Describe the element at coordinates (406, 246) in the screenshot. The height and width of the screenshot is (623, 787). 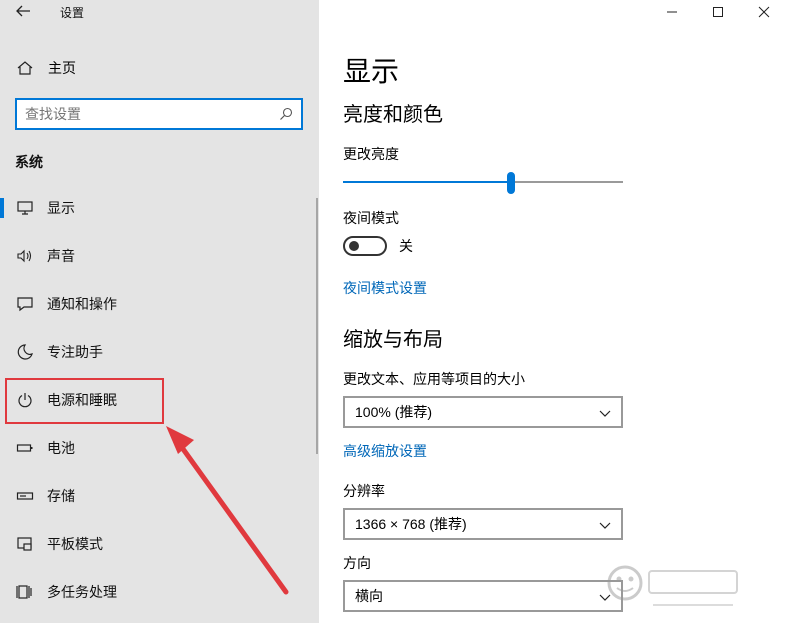
I see `night-mode-state: 关` at that location.